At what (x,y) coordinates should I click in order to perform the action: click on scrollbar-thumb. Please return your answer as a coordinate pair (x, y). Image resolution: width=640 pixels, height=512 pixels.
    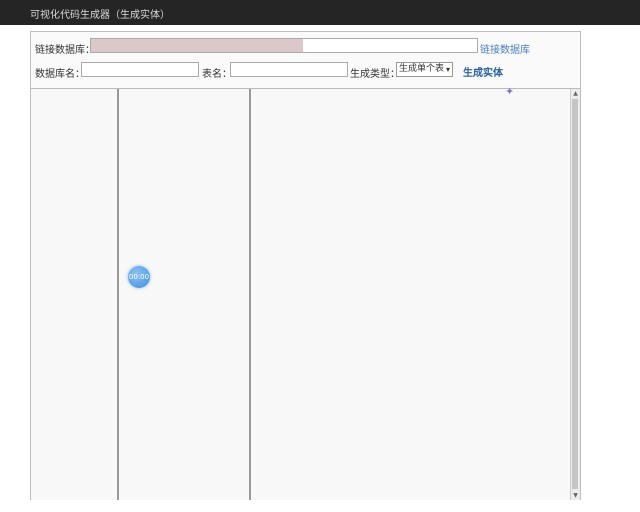
    Looking at the image, I should click on (575, 294).